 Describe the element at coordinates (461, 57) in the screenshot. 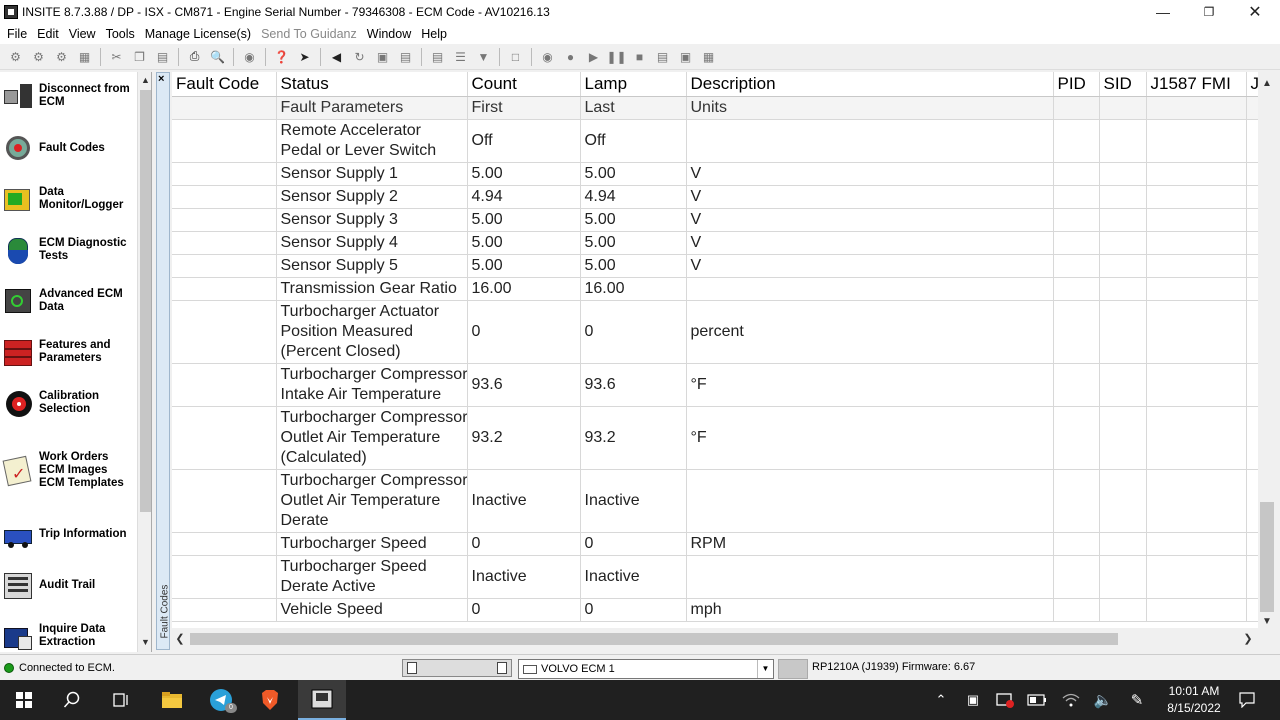

I see `list-icon: ☰` at that location.